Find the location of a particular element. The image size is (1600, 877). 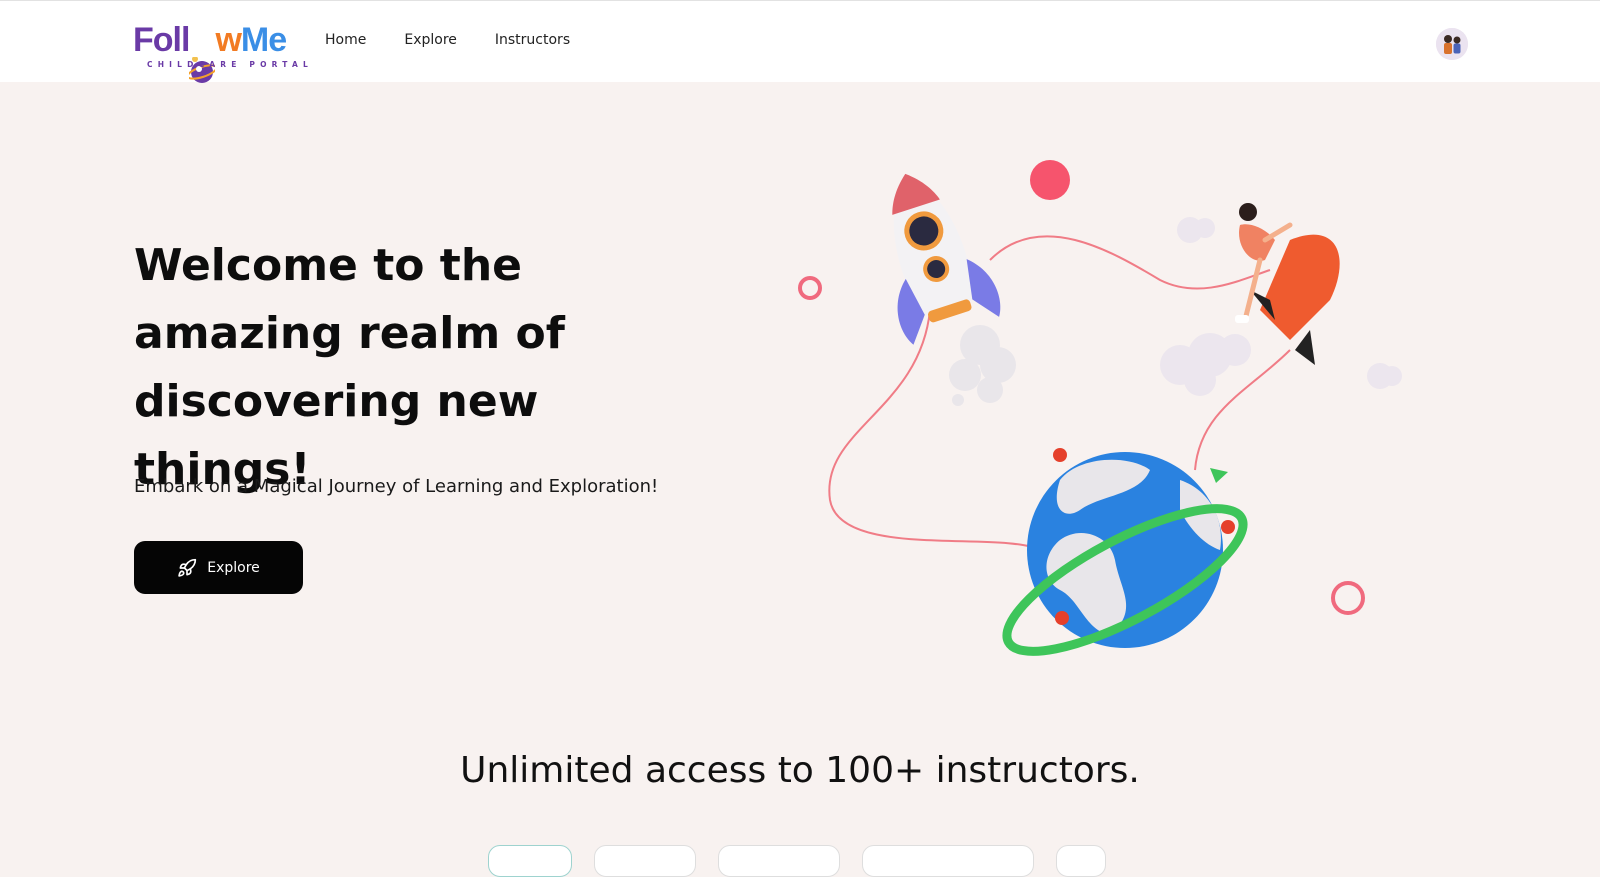

girl-on-rocket is located at coordinates (1287, 284).